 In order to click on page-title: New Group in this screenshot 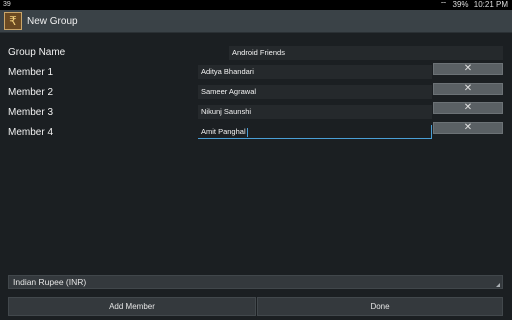, I will do `click(52, 21)`.